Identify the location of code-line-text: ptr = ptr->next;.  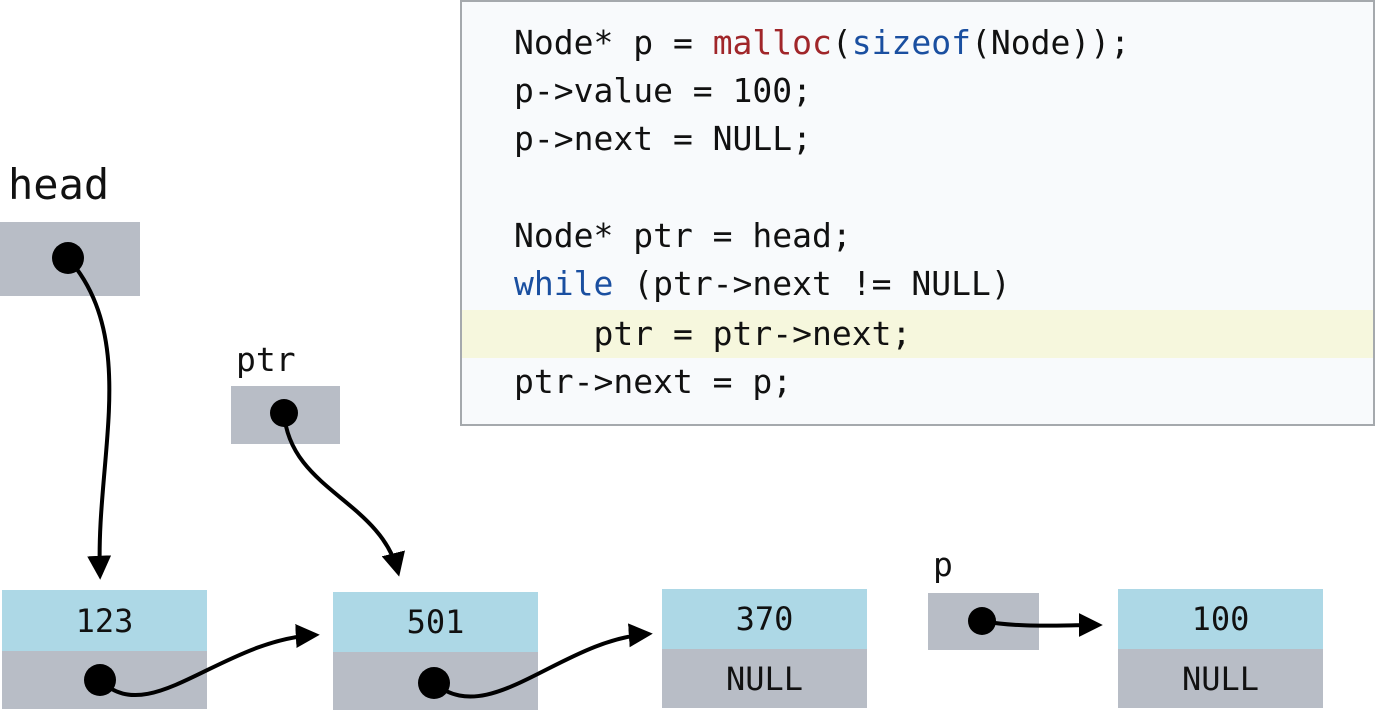
(712, 334).